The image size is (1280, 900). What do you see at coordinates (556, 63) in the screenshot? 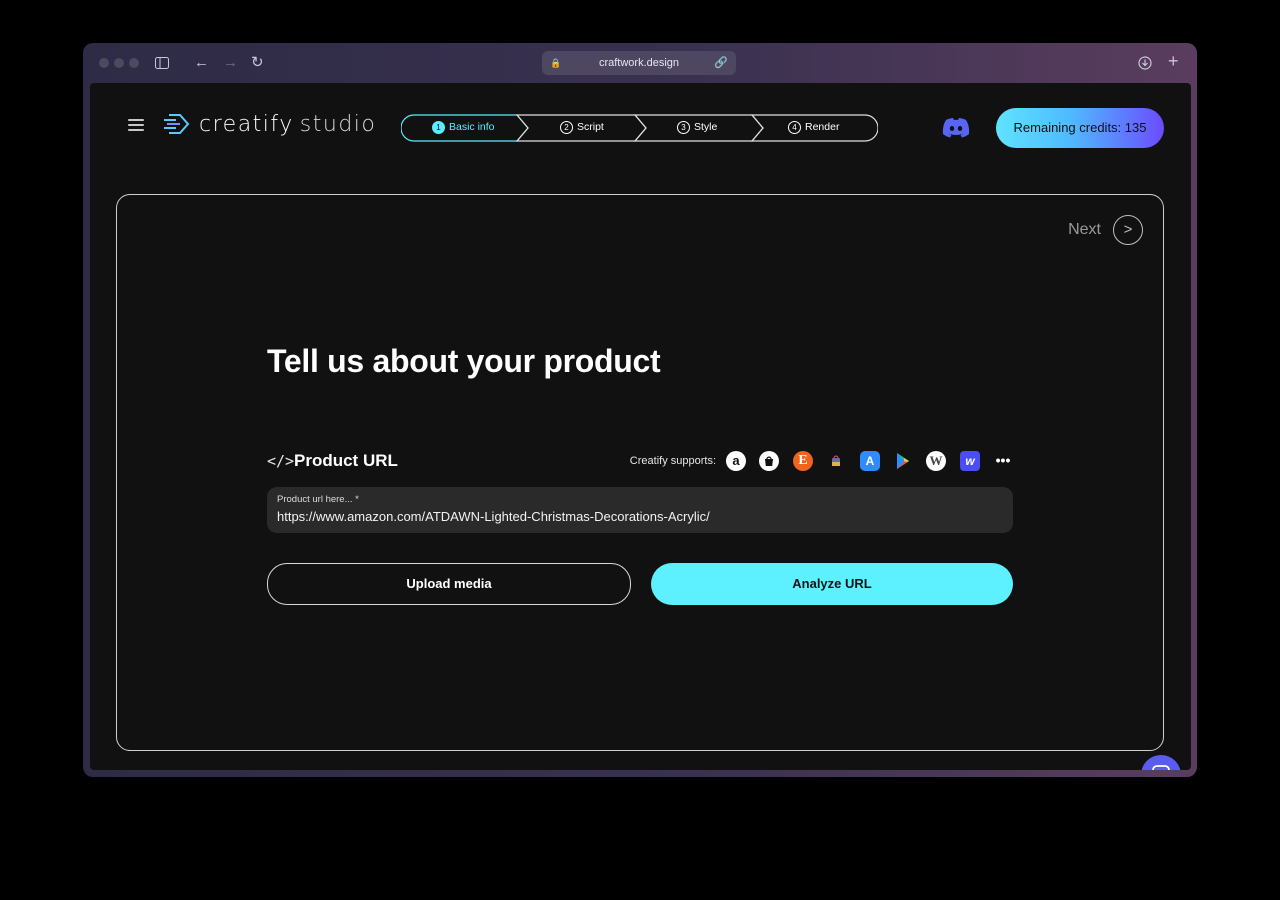
I see `lock-icon: 🔒` at bounding box center [556, 63].